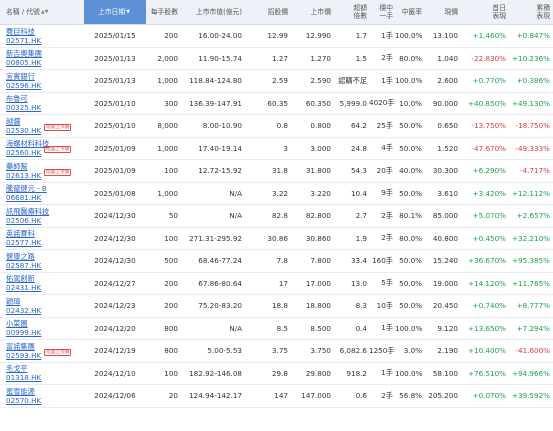 The width and height of the screenshot is (553, 431). What do you see at coordinates (163, 12) in the screenshot?
I see `col-lot-size: 每手股數` at bounding box center [163, 12].